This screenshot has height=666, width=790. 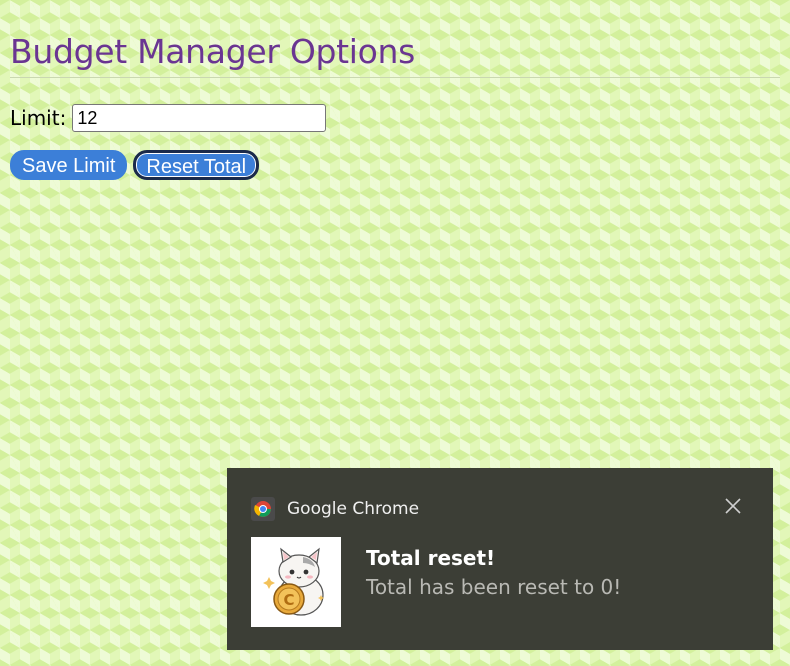 I want to click on cat-with-coin-icon: C, so click(x=296, y=582).